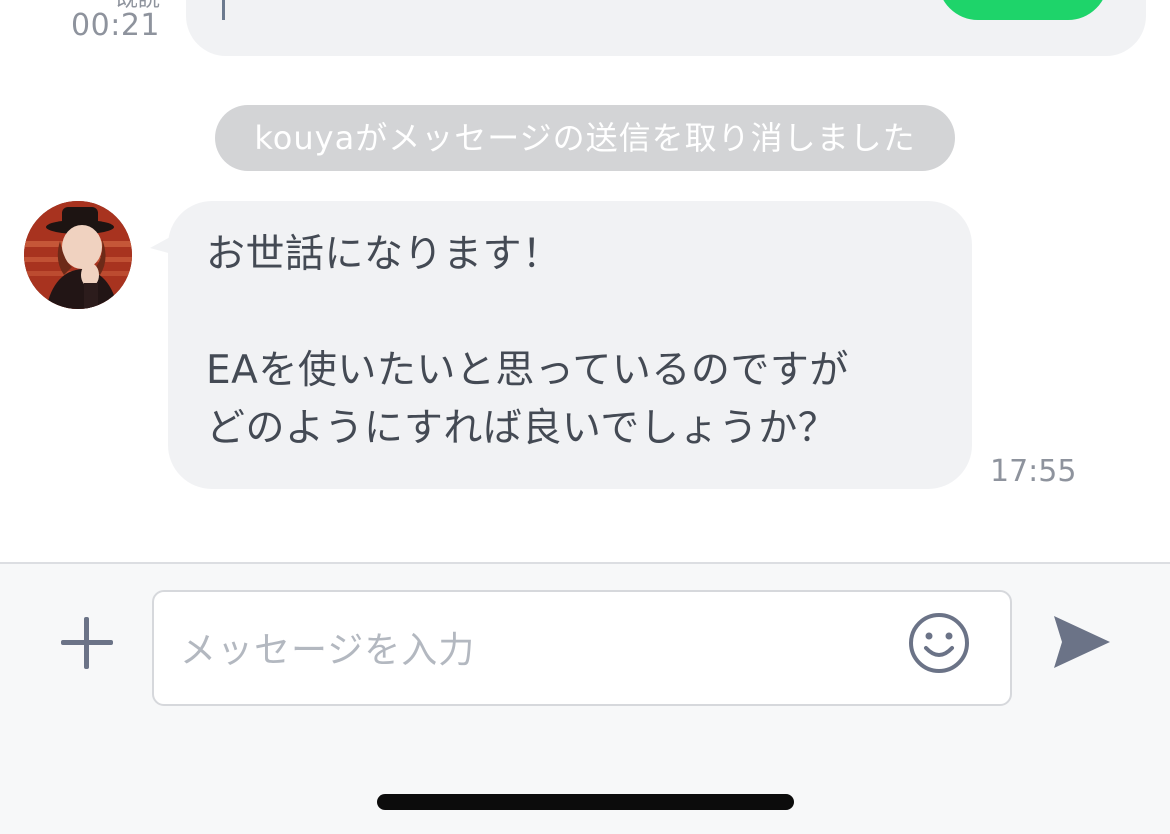 This screenshot has width=1170, height=834. I want to click on text-cursor, so click(223, 10).